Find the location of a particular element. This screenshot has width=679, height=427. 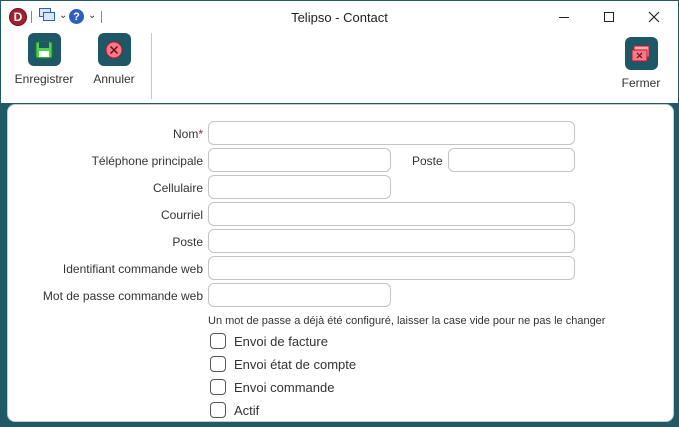

checkbox-envoi-etat-compte: Envoi état de compte is located at coordinates (283, 364).